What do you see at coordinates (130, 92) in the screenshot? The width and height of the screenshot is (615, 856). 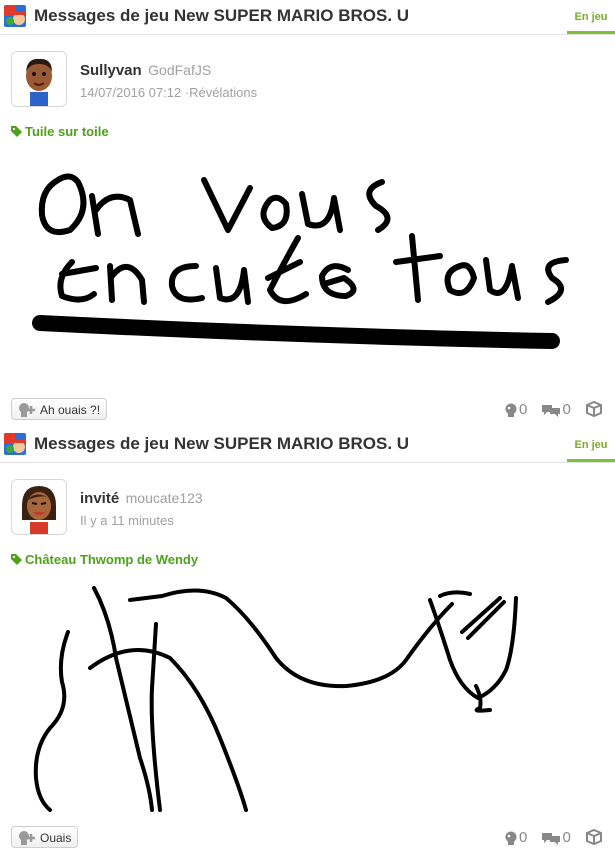 I see `post-date: 14/07/2016 07:12` at bounding box center [130, 92].